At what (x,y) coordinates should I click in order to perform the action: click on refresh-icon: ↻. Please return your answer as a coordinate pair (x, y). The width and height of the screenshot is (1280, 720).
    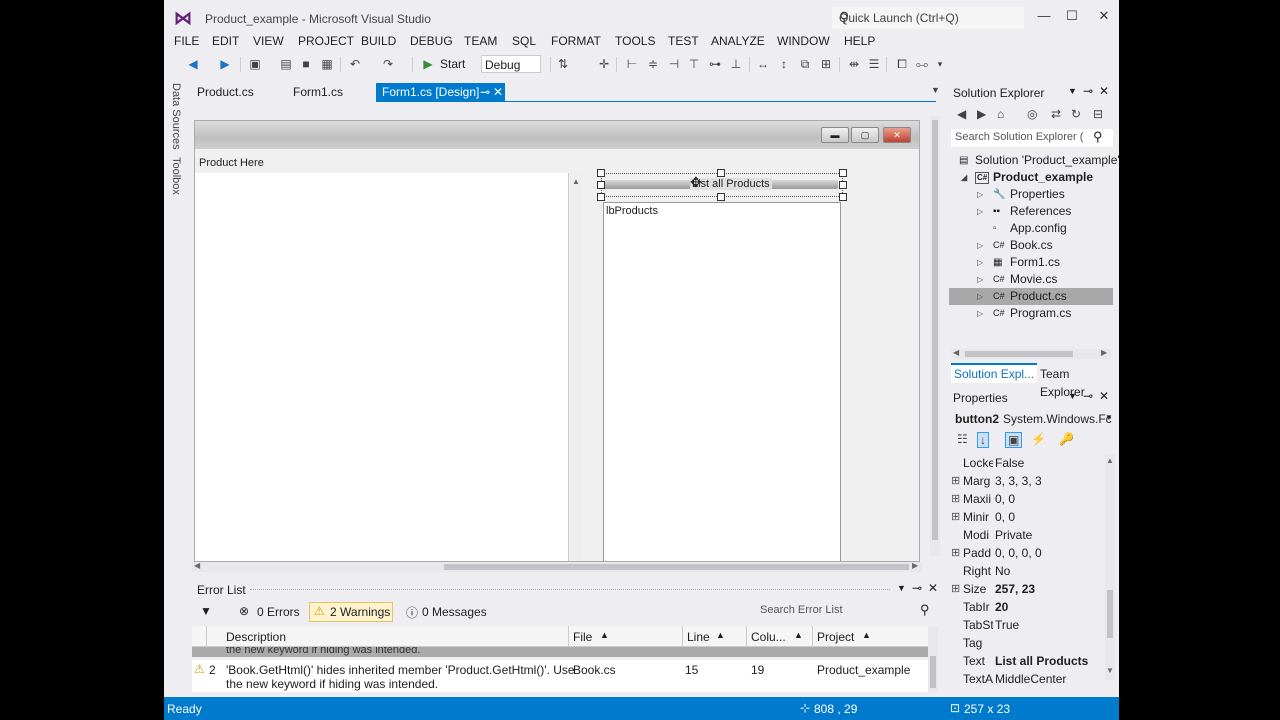
    Looking at the image, I should click on (1076, 114).